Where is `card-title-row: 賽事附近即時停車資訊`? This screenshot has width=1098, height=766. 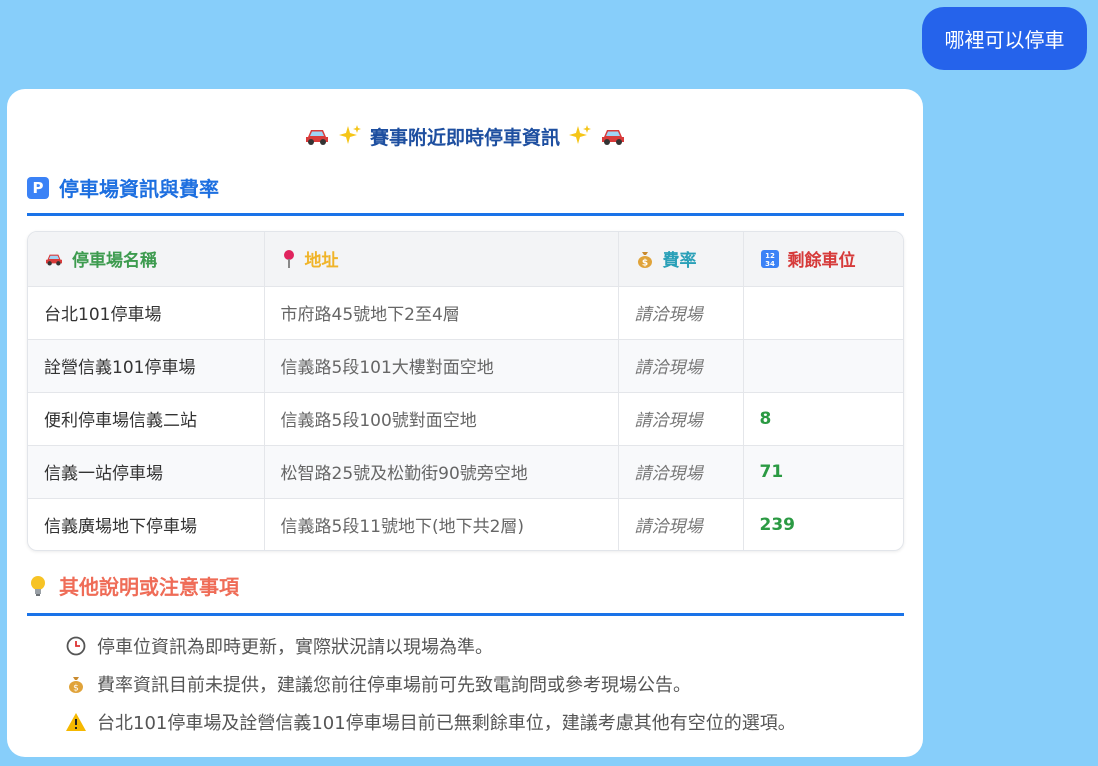
card-title-row: 賽事附近即時停車資訊 is located at coordinates (465, 136).